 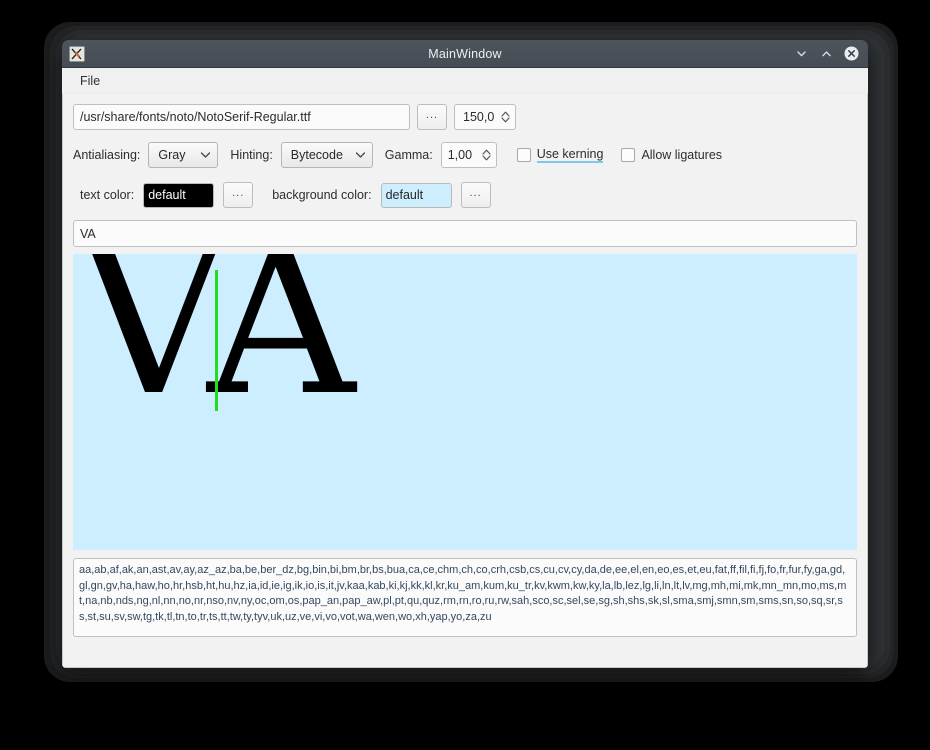 What do you see at coordinates (570, 155) in the screenshot?
I see `use-kerning-label: Use kerning` at bounding box center [570, 155].